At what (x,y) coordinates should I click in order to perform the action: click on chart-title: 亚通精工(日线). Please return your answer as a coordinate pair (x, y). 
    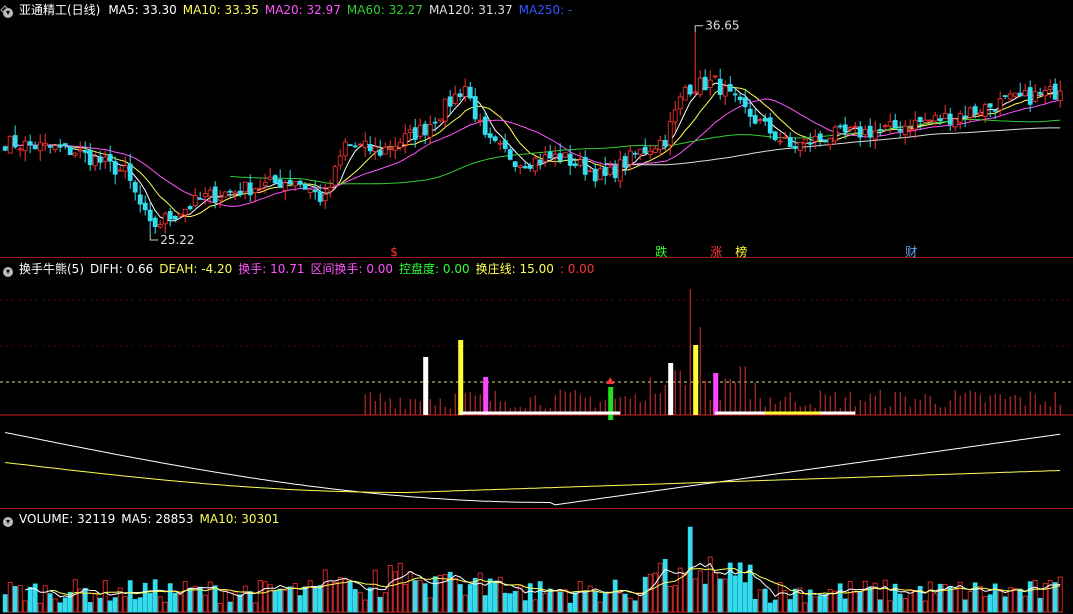
    Looking at the image, I should click on (60, 10).